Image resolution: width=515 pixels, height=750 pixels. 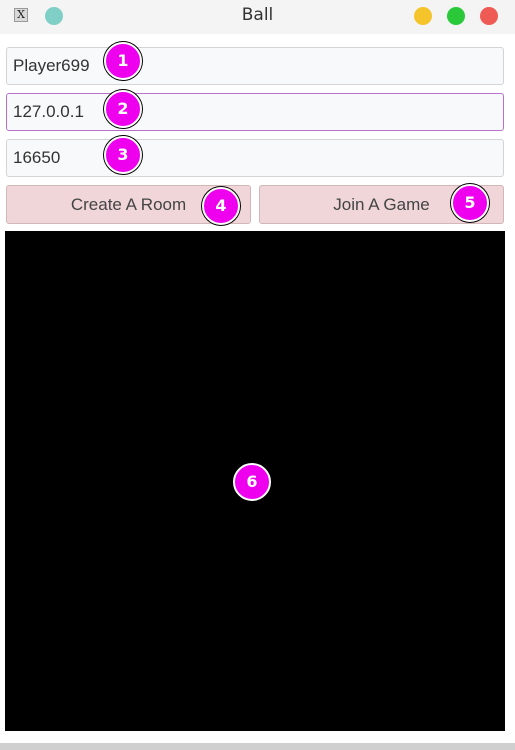 What do you see at coordinates (489, 16) in the screenshot?
I see `close-button` at bounding box center [489, 16].